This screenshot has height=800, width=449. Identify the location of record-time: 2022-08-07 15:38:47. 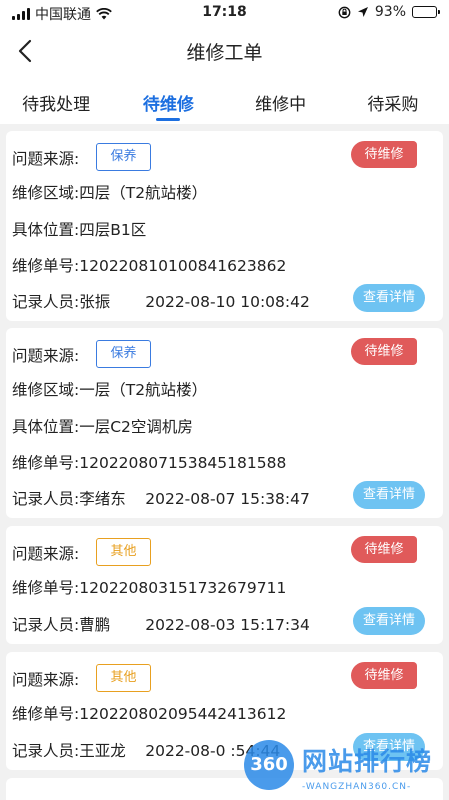
(227, 499).